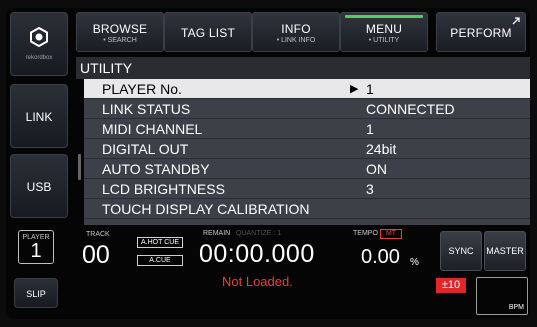 The width and height of the screenshot is (537, 327). I want to click on usb-button: USB, so click(39, 186).